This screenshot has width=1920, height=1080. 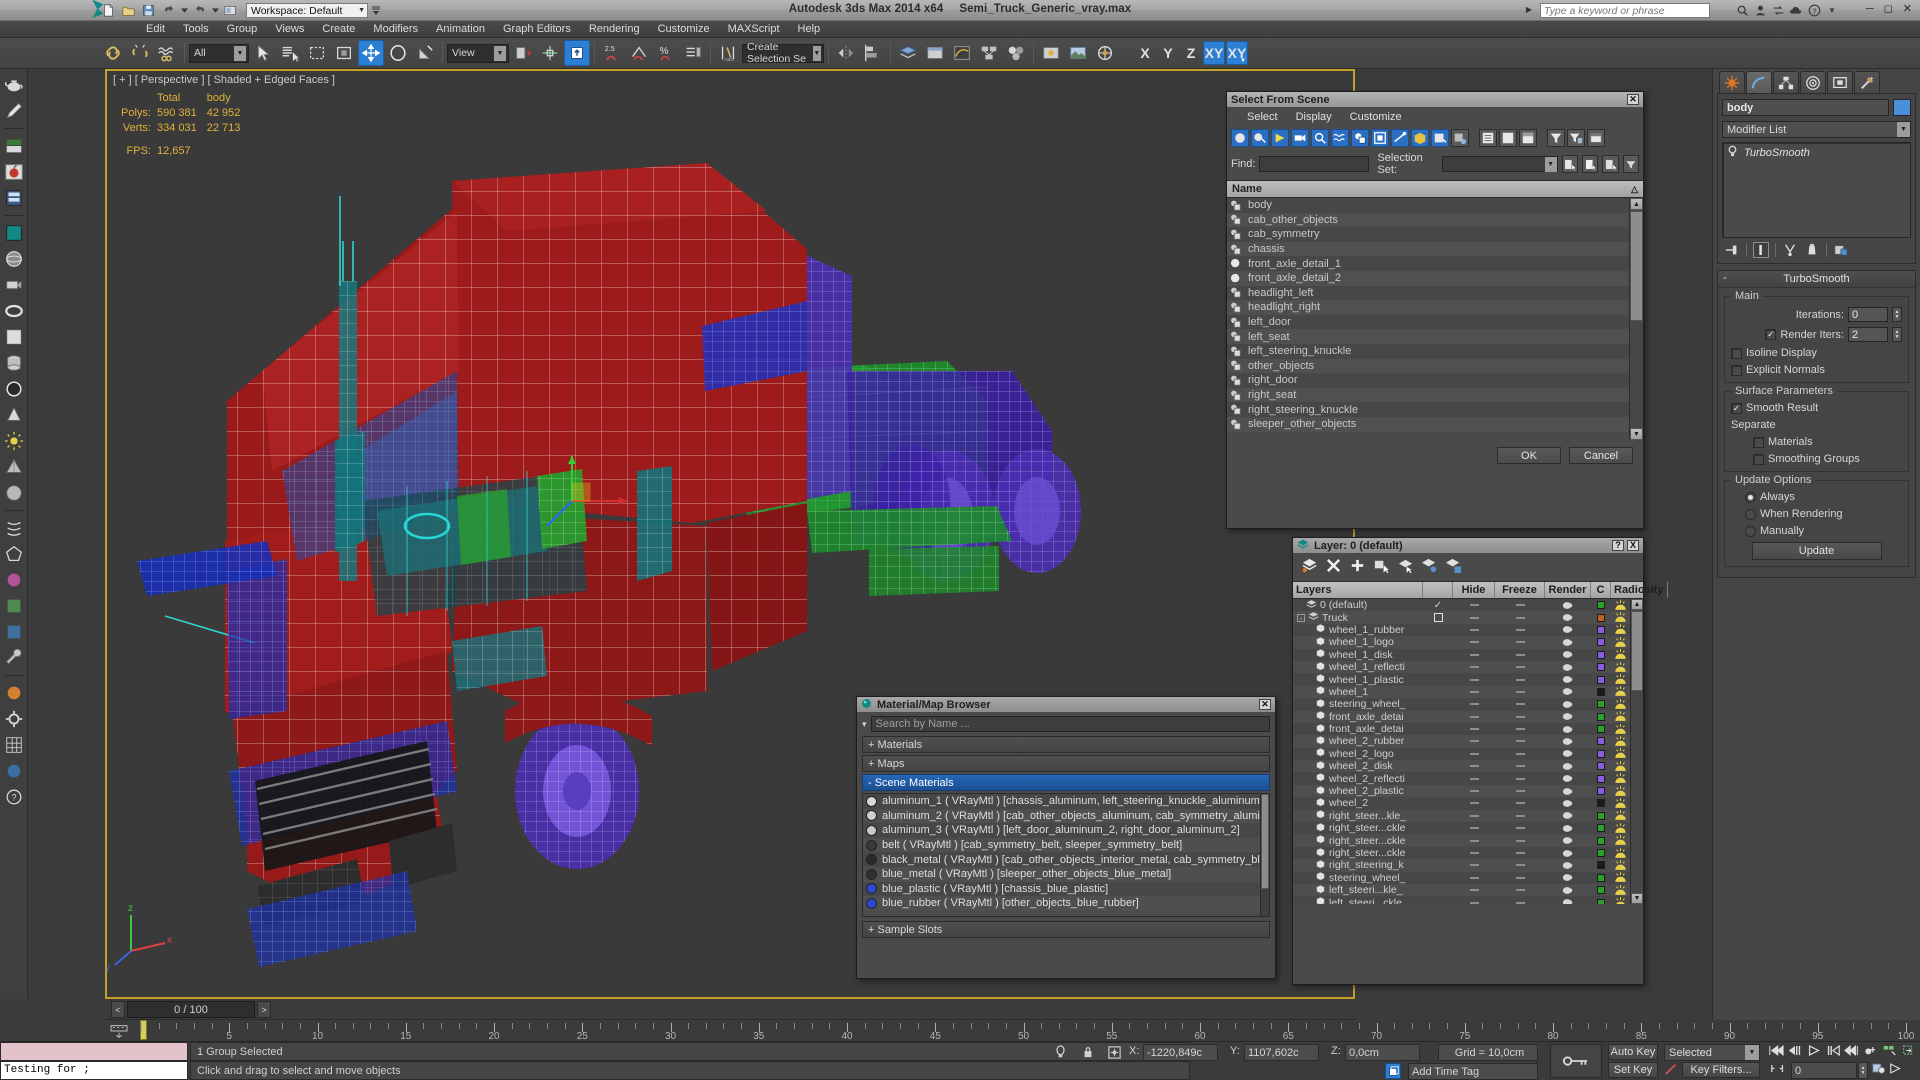 What do you see at coordinates (14, 285) in the screenshot?
I see `camera-icon` at bounding box center [14, 285].